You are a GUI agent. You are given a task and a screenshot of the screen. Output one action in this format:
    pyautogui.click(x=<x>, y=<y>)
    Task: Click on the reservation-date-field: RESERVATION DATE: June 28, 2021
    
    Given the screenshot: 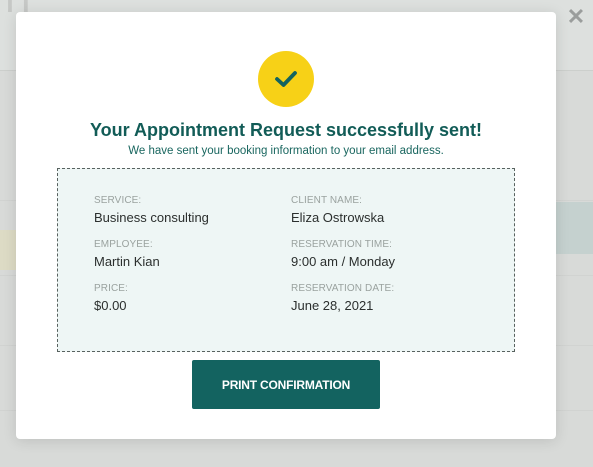 What is the action you would take?
    pyautogui.click(x=386, y=298)
    